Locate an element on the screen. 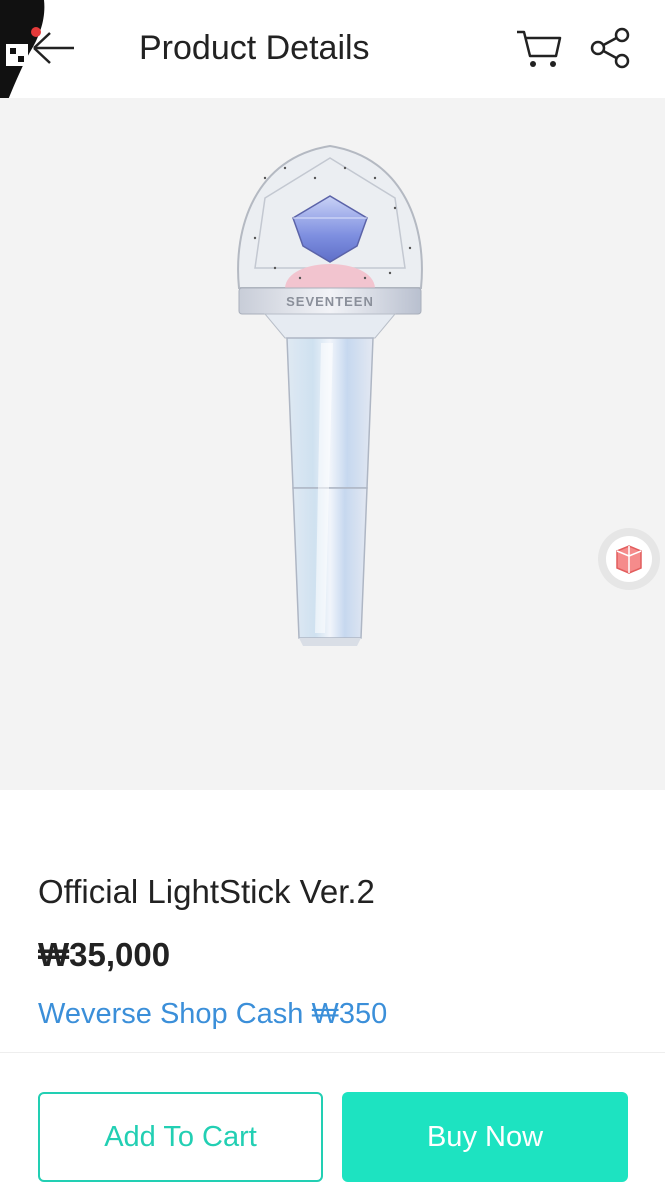  share-button is located at coordinates (610, 48).